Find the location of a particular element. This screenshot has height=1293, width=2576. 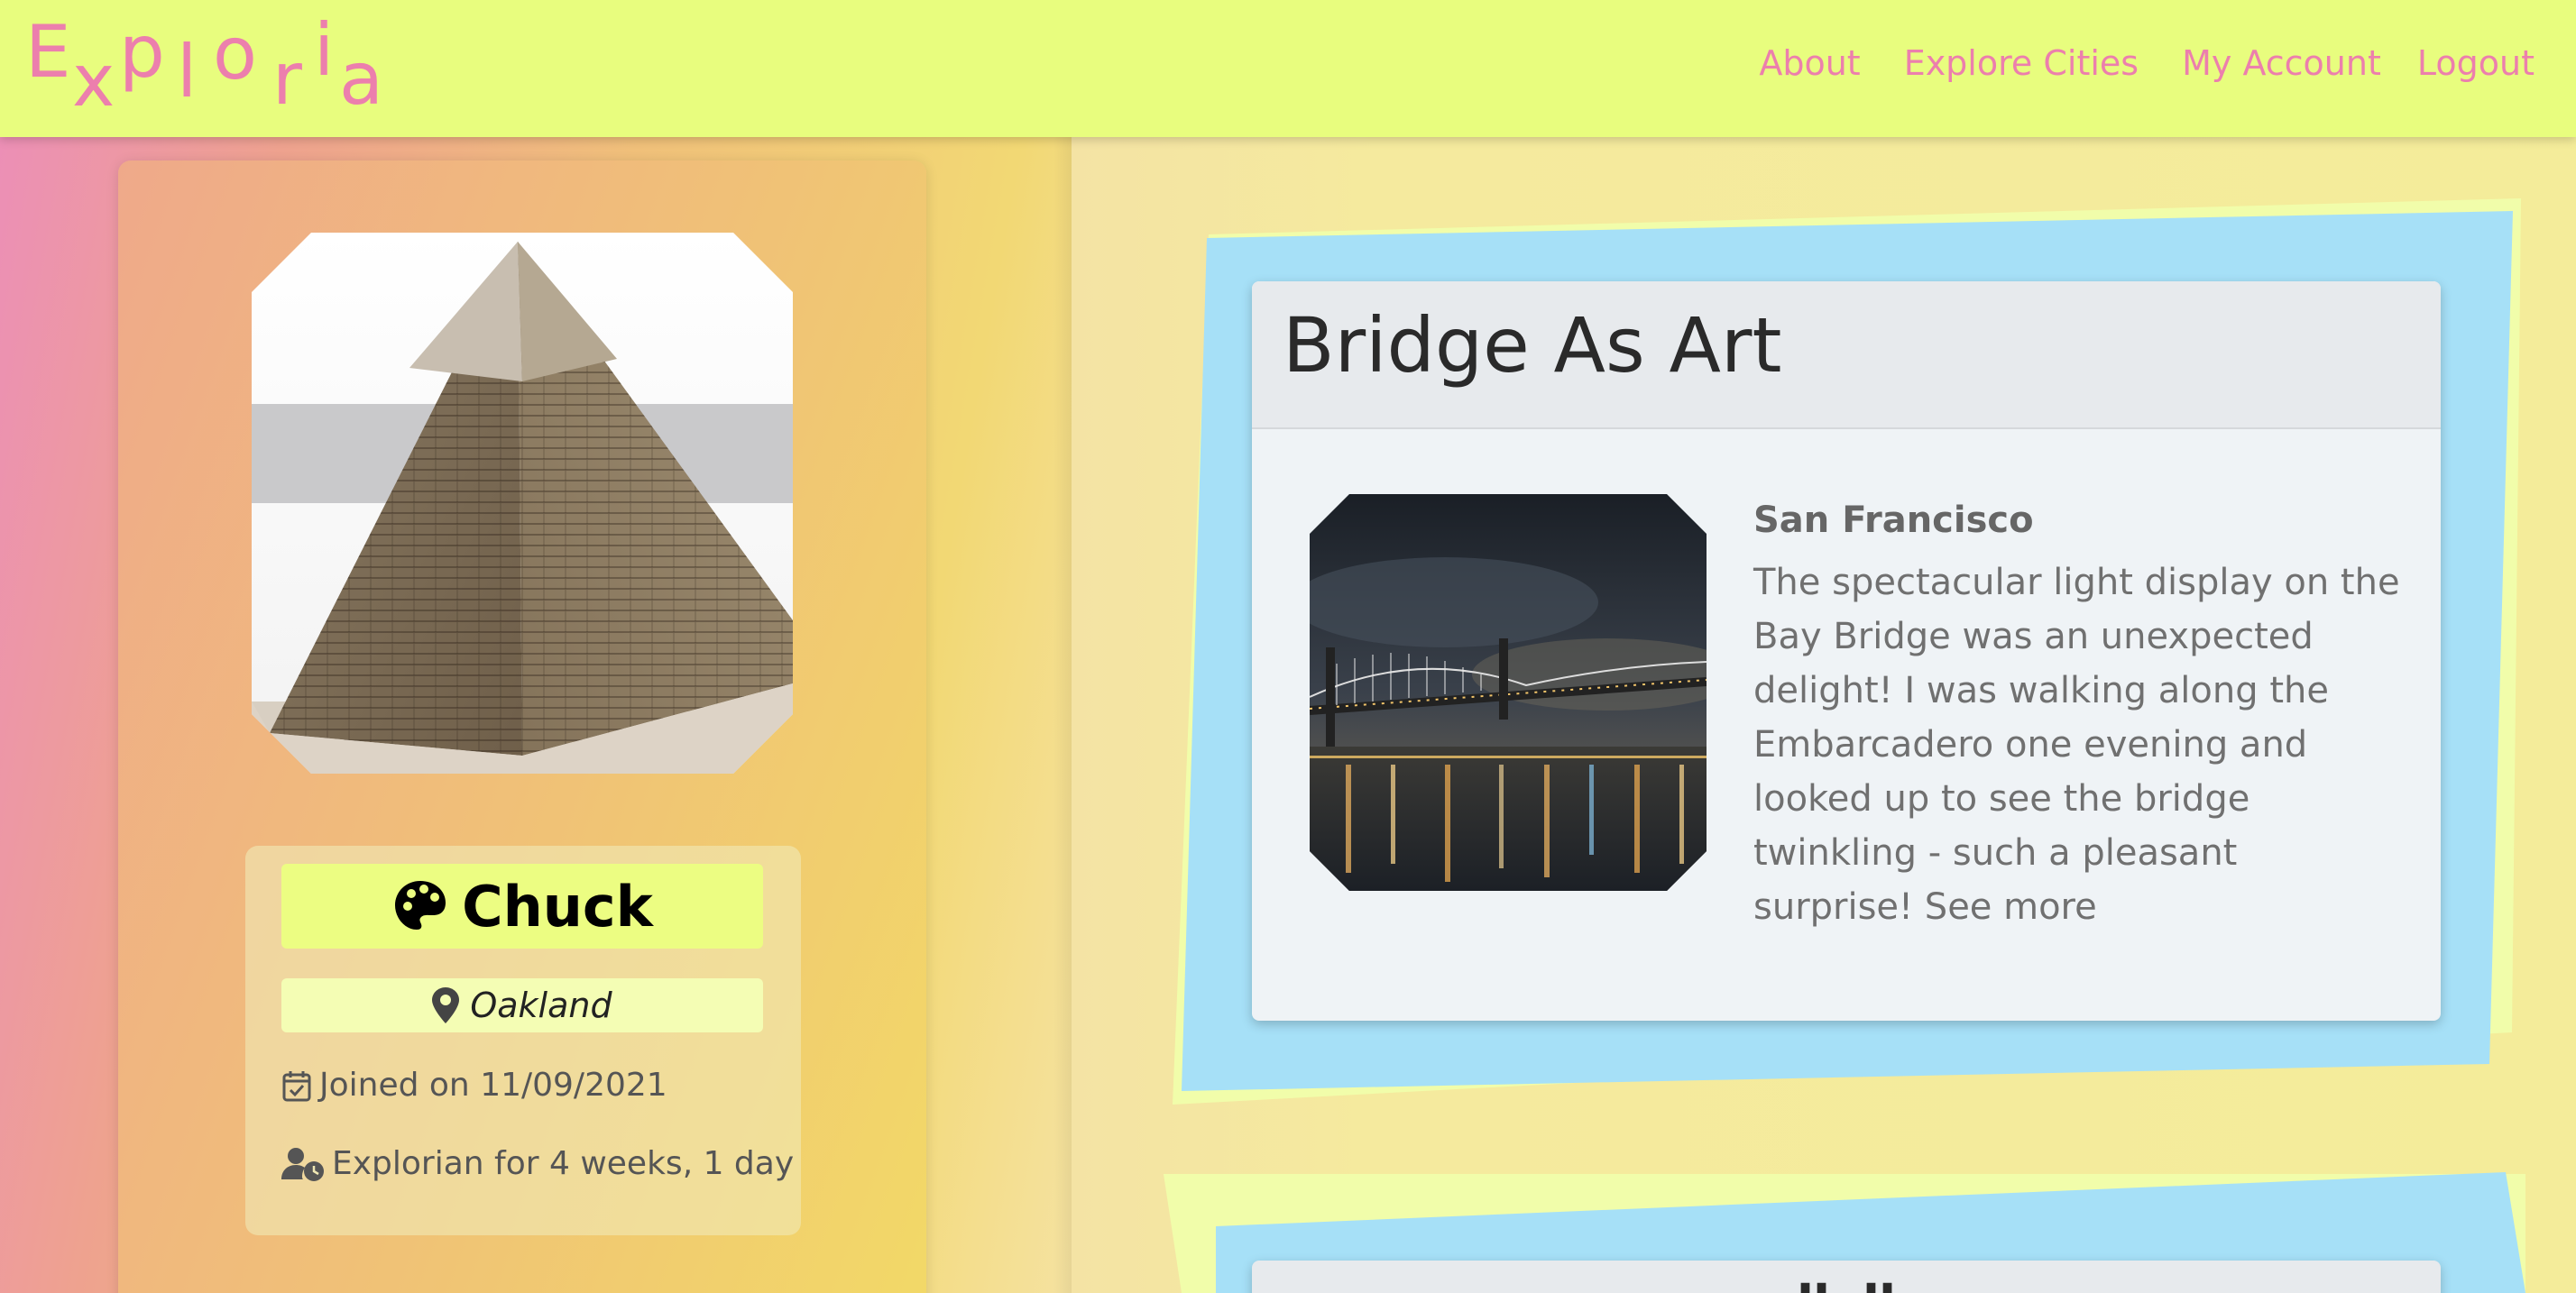

nav-about-link: About is located at coordinates (1809, 63).